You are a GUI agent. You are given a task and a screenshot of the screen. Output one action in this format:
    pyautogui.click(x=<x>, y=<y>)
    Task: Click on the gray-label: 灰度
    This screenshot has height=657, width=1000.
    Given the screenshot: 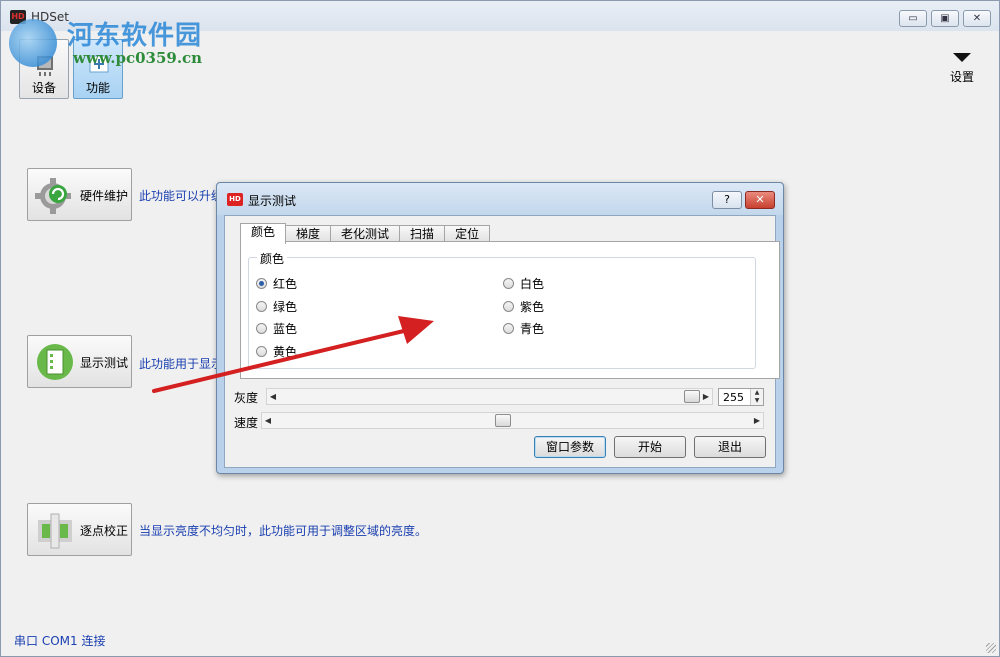 What is the action you would take?
    pyautogui.click(x=246, y=398)
    